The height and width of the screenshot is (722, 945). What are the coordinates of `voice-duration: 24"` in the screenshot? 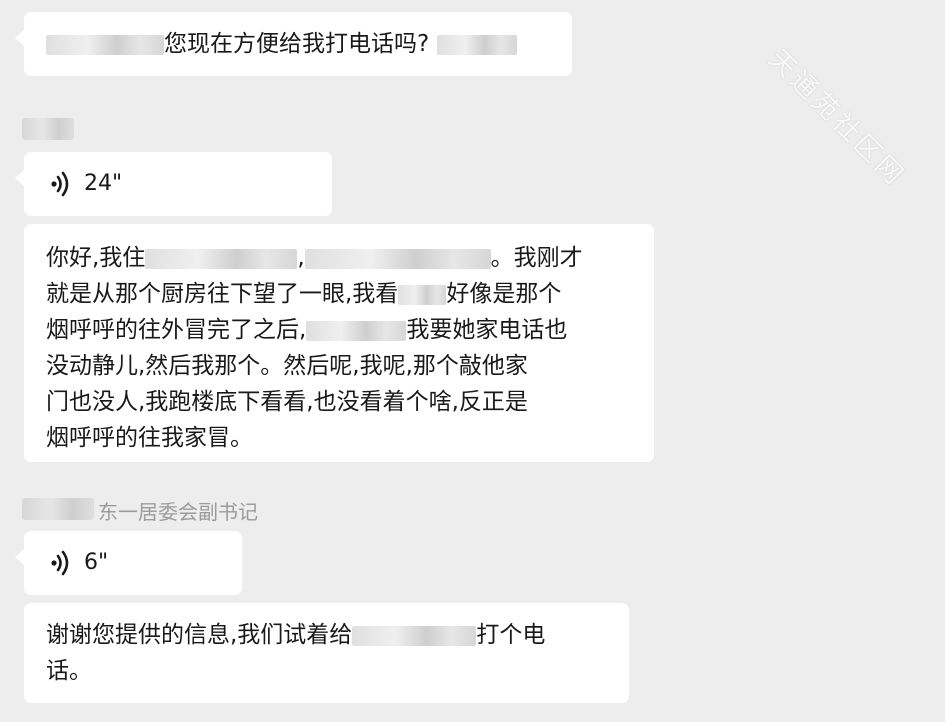 It's located at (103, 183).